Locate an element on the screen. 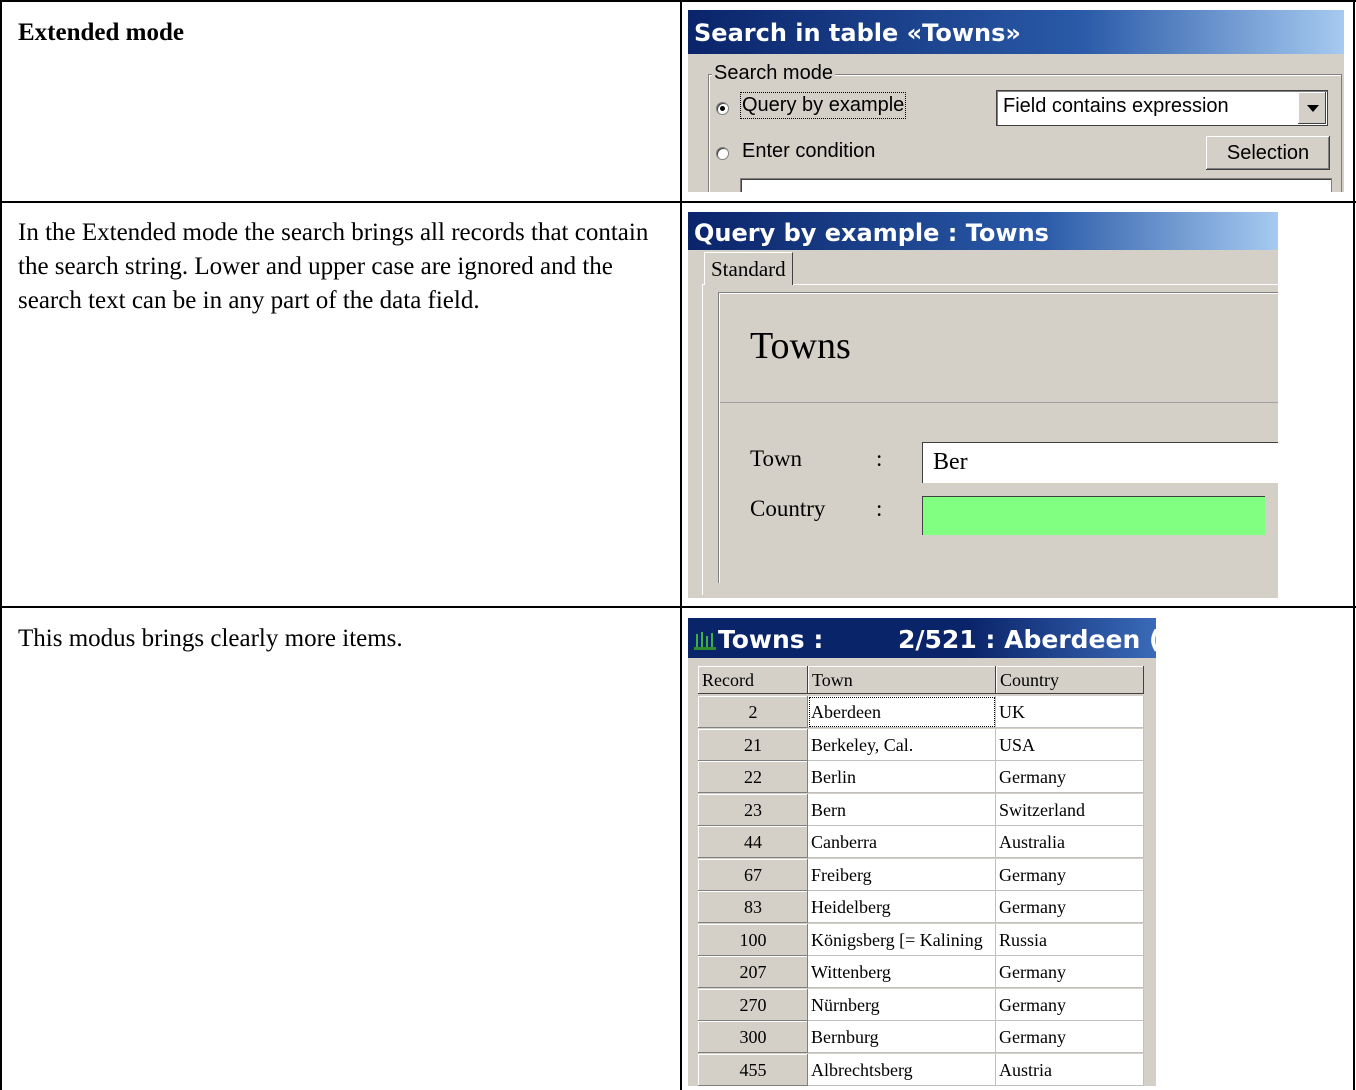 The image size is (1356, 1090). search-type-dropdown: Field contains expression is located at coordinates (1162, 108).